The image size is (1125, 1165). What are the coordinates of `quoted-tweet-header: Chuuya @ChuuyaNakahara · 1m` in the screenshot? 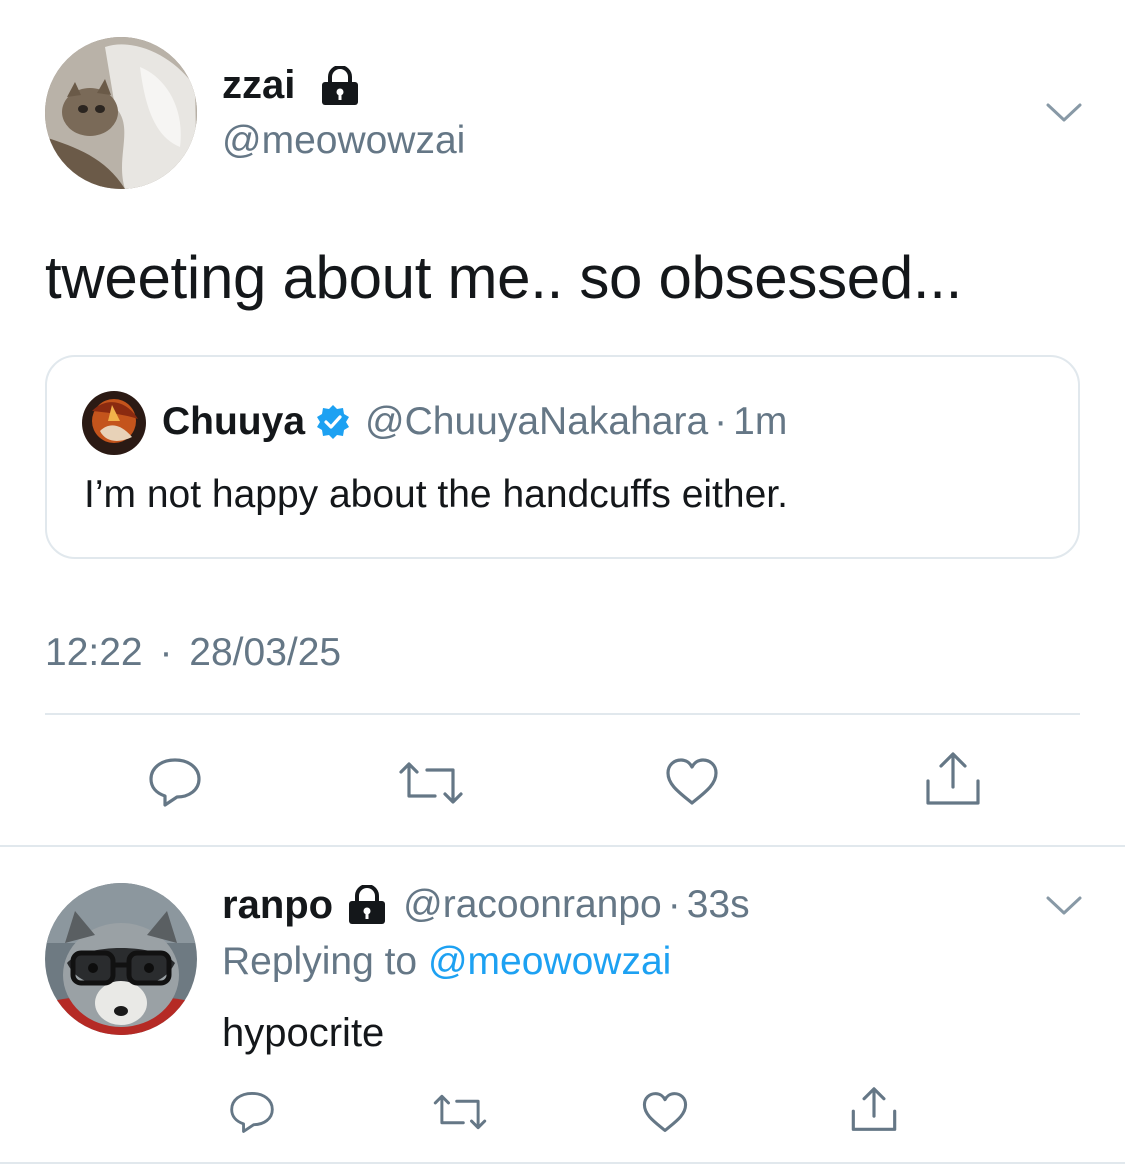 It's located at (474, 422).